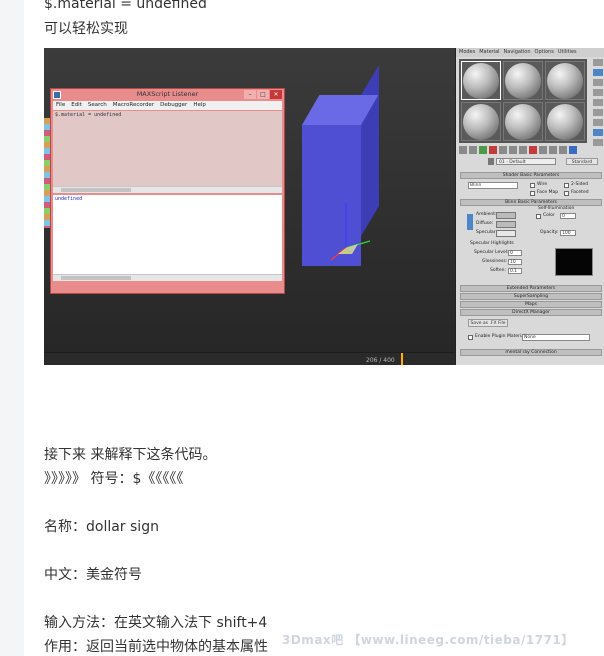  What do you see at coordinates (515, 253) in the screenshot?
I see `specular-level-field: 0` at bounding box center [515, 253].